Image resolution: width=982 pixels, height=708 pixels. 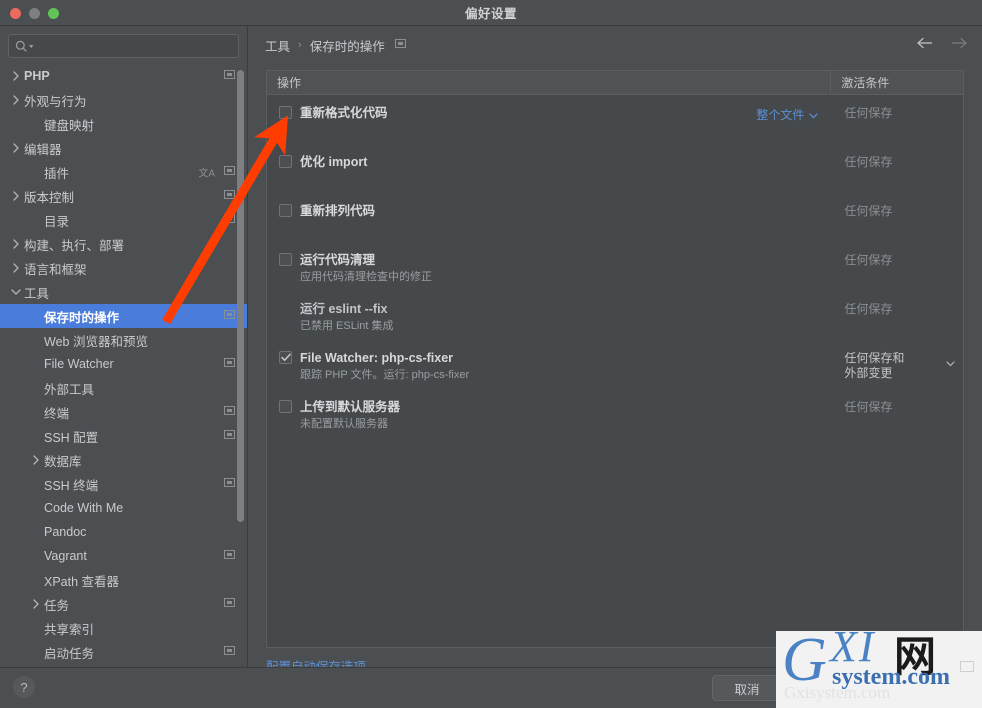 I want to click on table-row: 重新格式化代码 整个文件 任何保存, so click(x=615, y=119).